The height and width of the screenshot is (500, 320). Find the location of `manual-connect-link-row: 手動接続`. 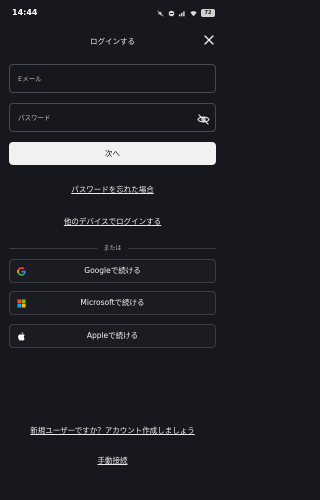

manual-connect-link-row: 手動接続 is located at coordinates (112, 460).